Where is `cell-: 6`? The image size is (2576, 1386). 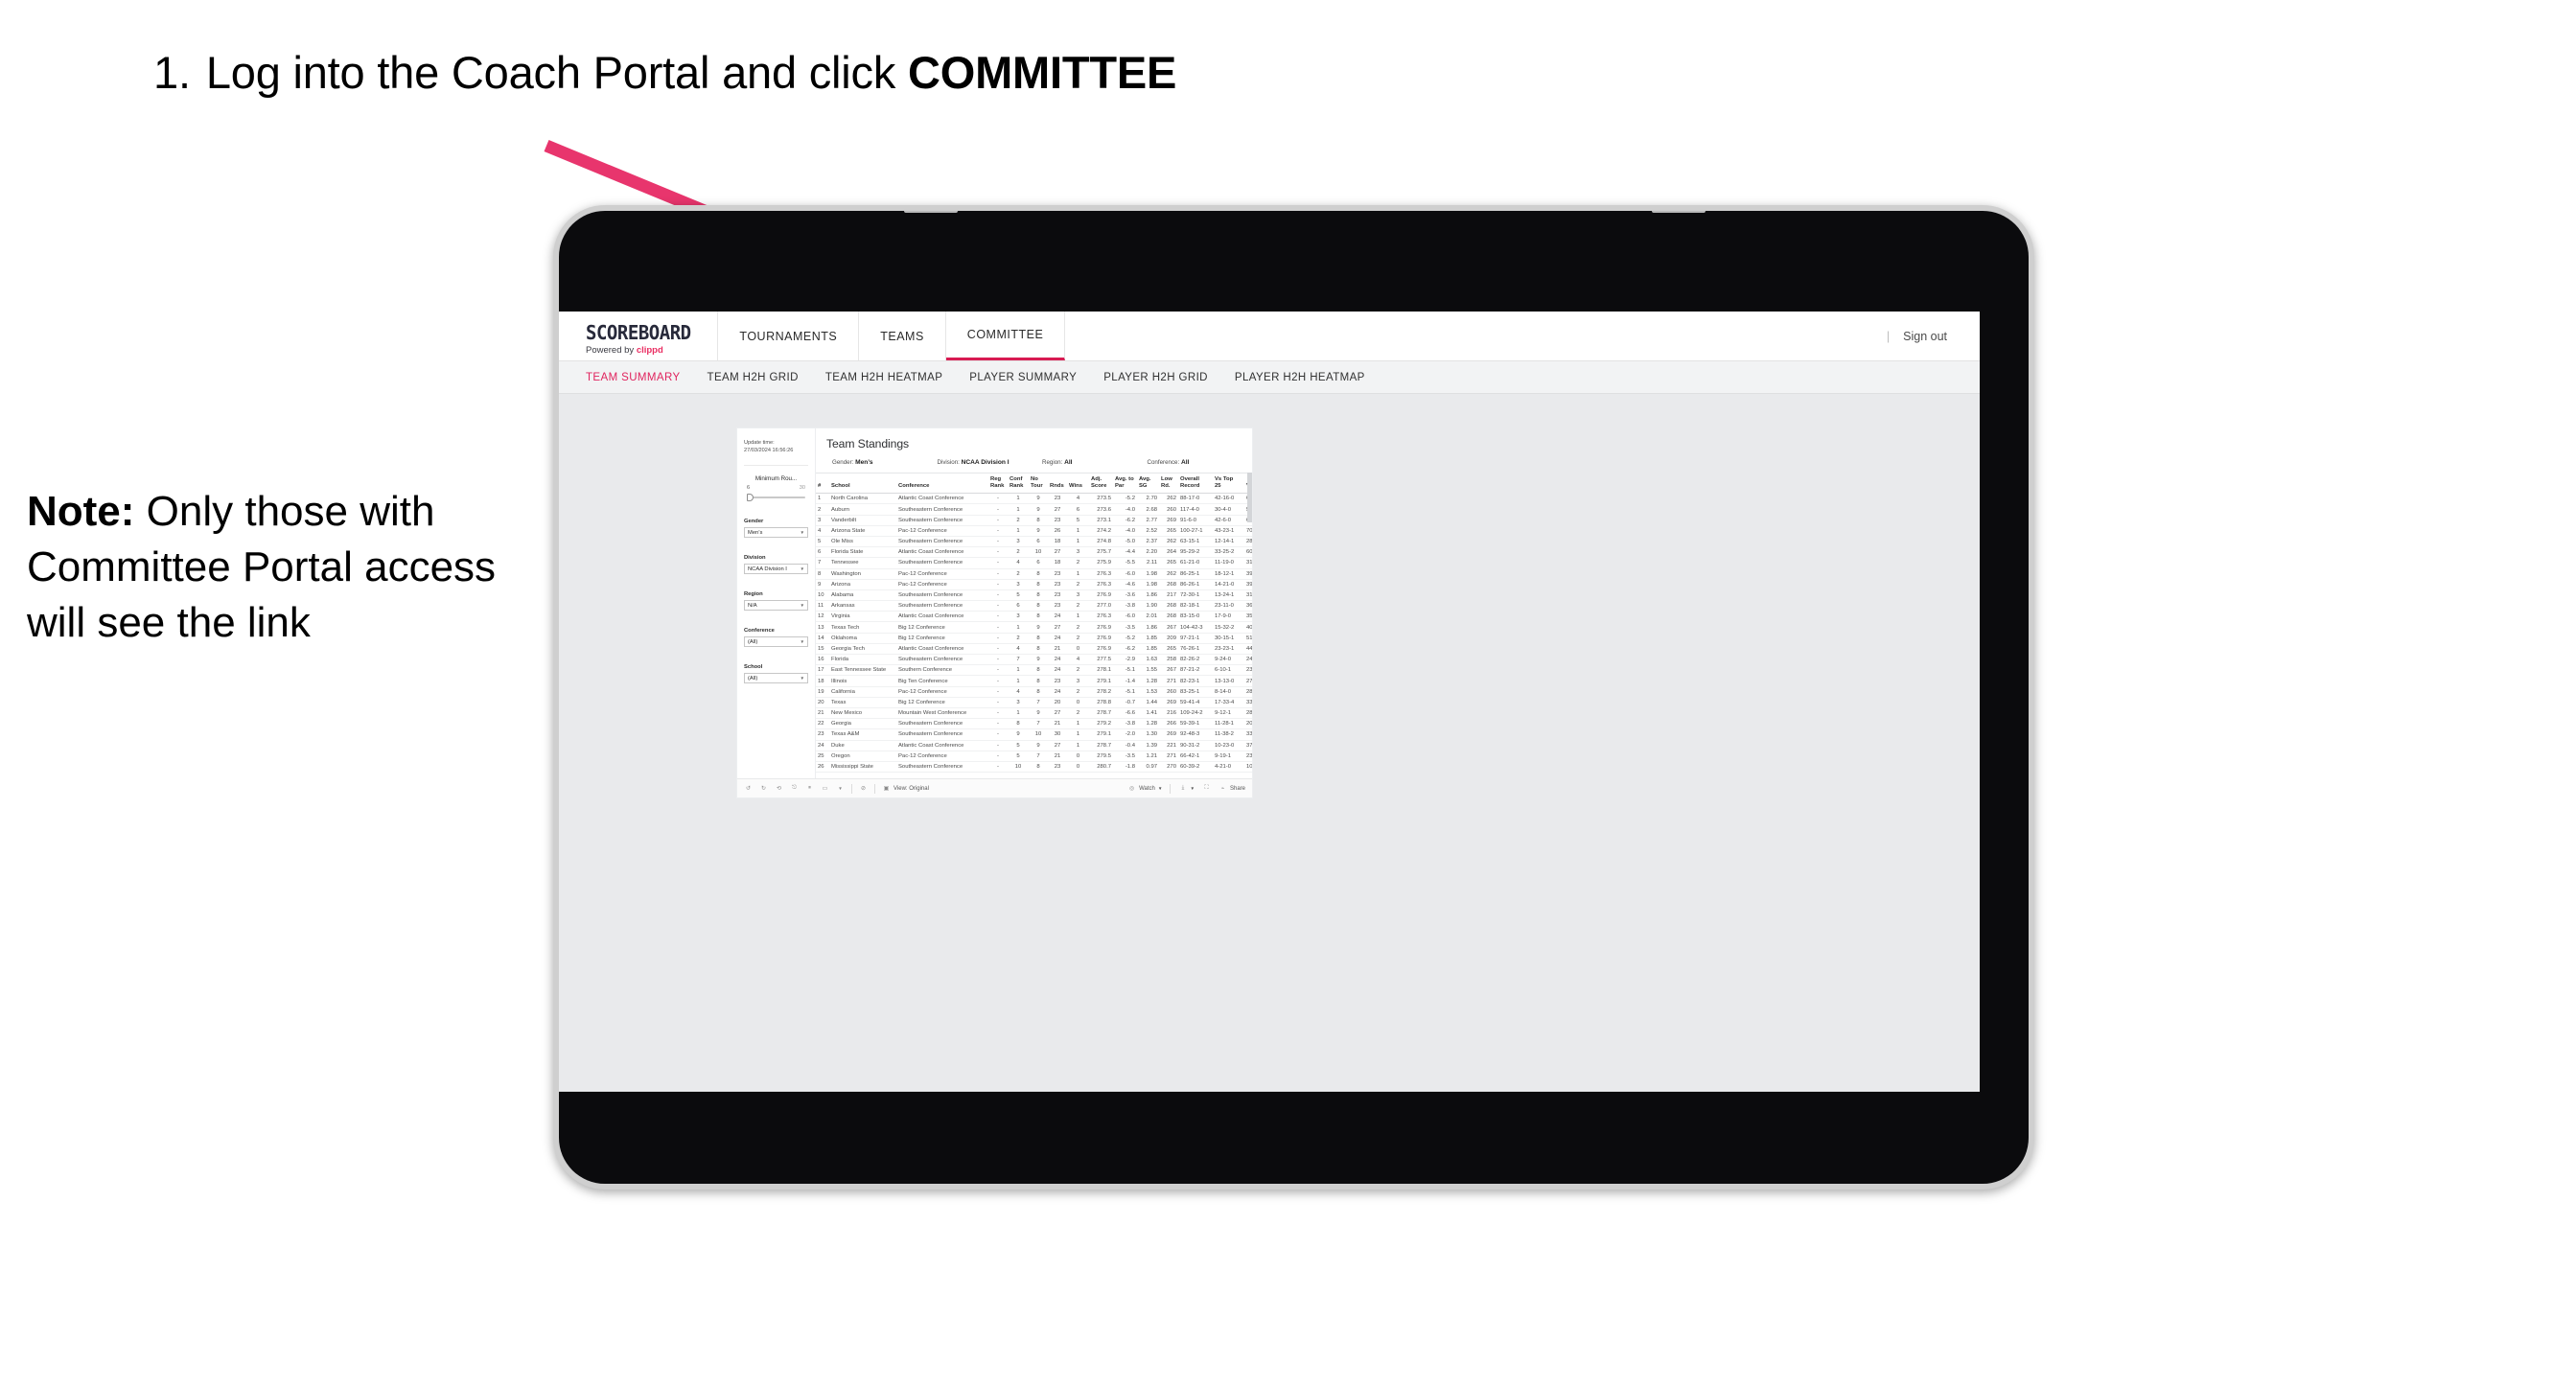 cell-: 6 is located at coordinates (823, 553).